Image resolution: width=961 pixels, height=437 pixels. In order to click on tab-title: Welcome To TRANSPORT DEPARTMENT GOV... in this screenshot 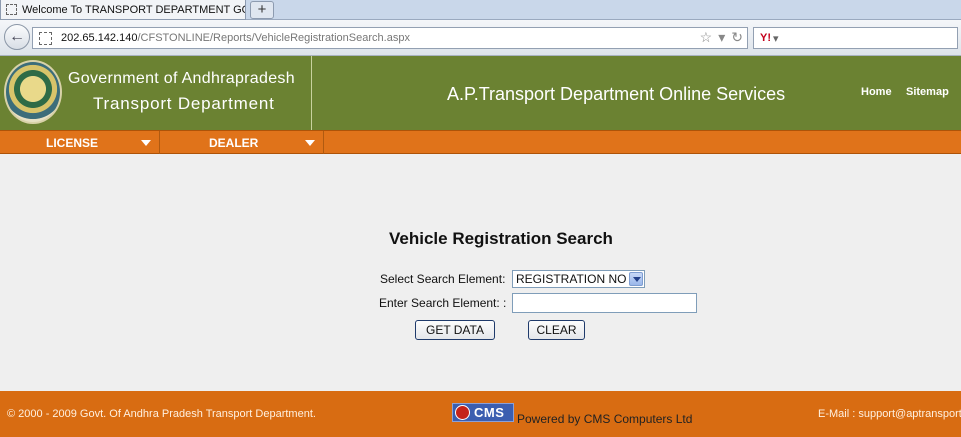, I will do `click(133, 9)`.